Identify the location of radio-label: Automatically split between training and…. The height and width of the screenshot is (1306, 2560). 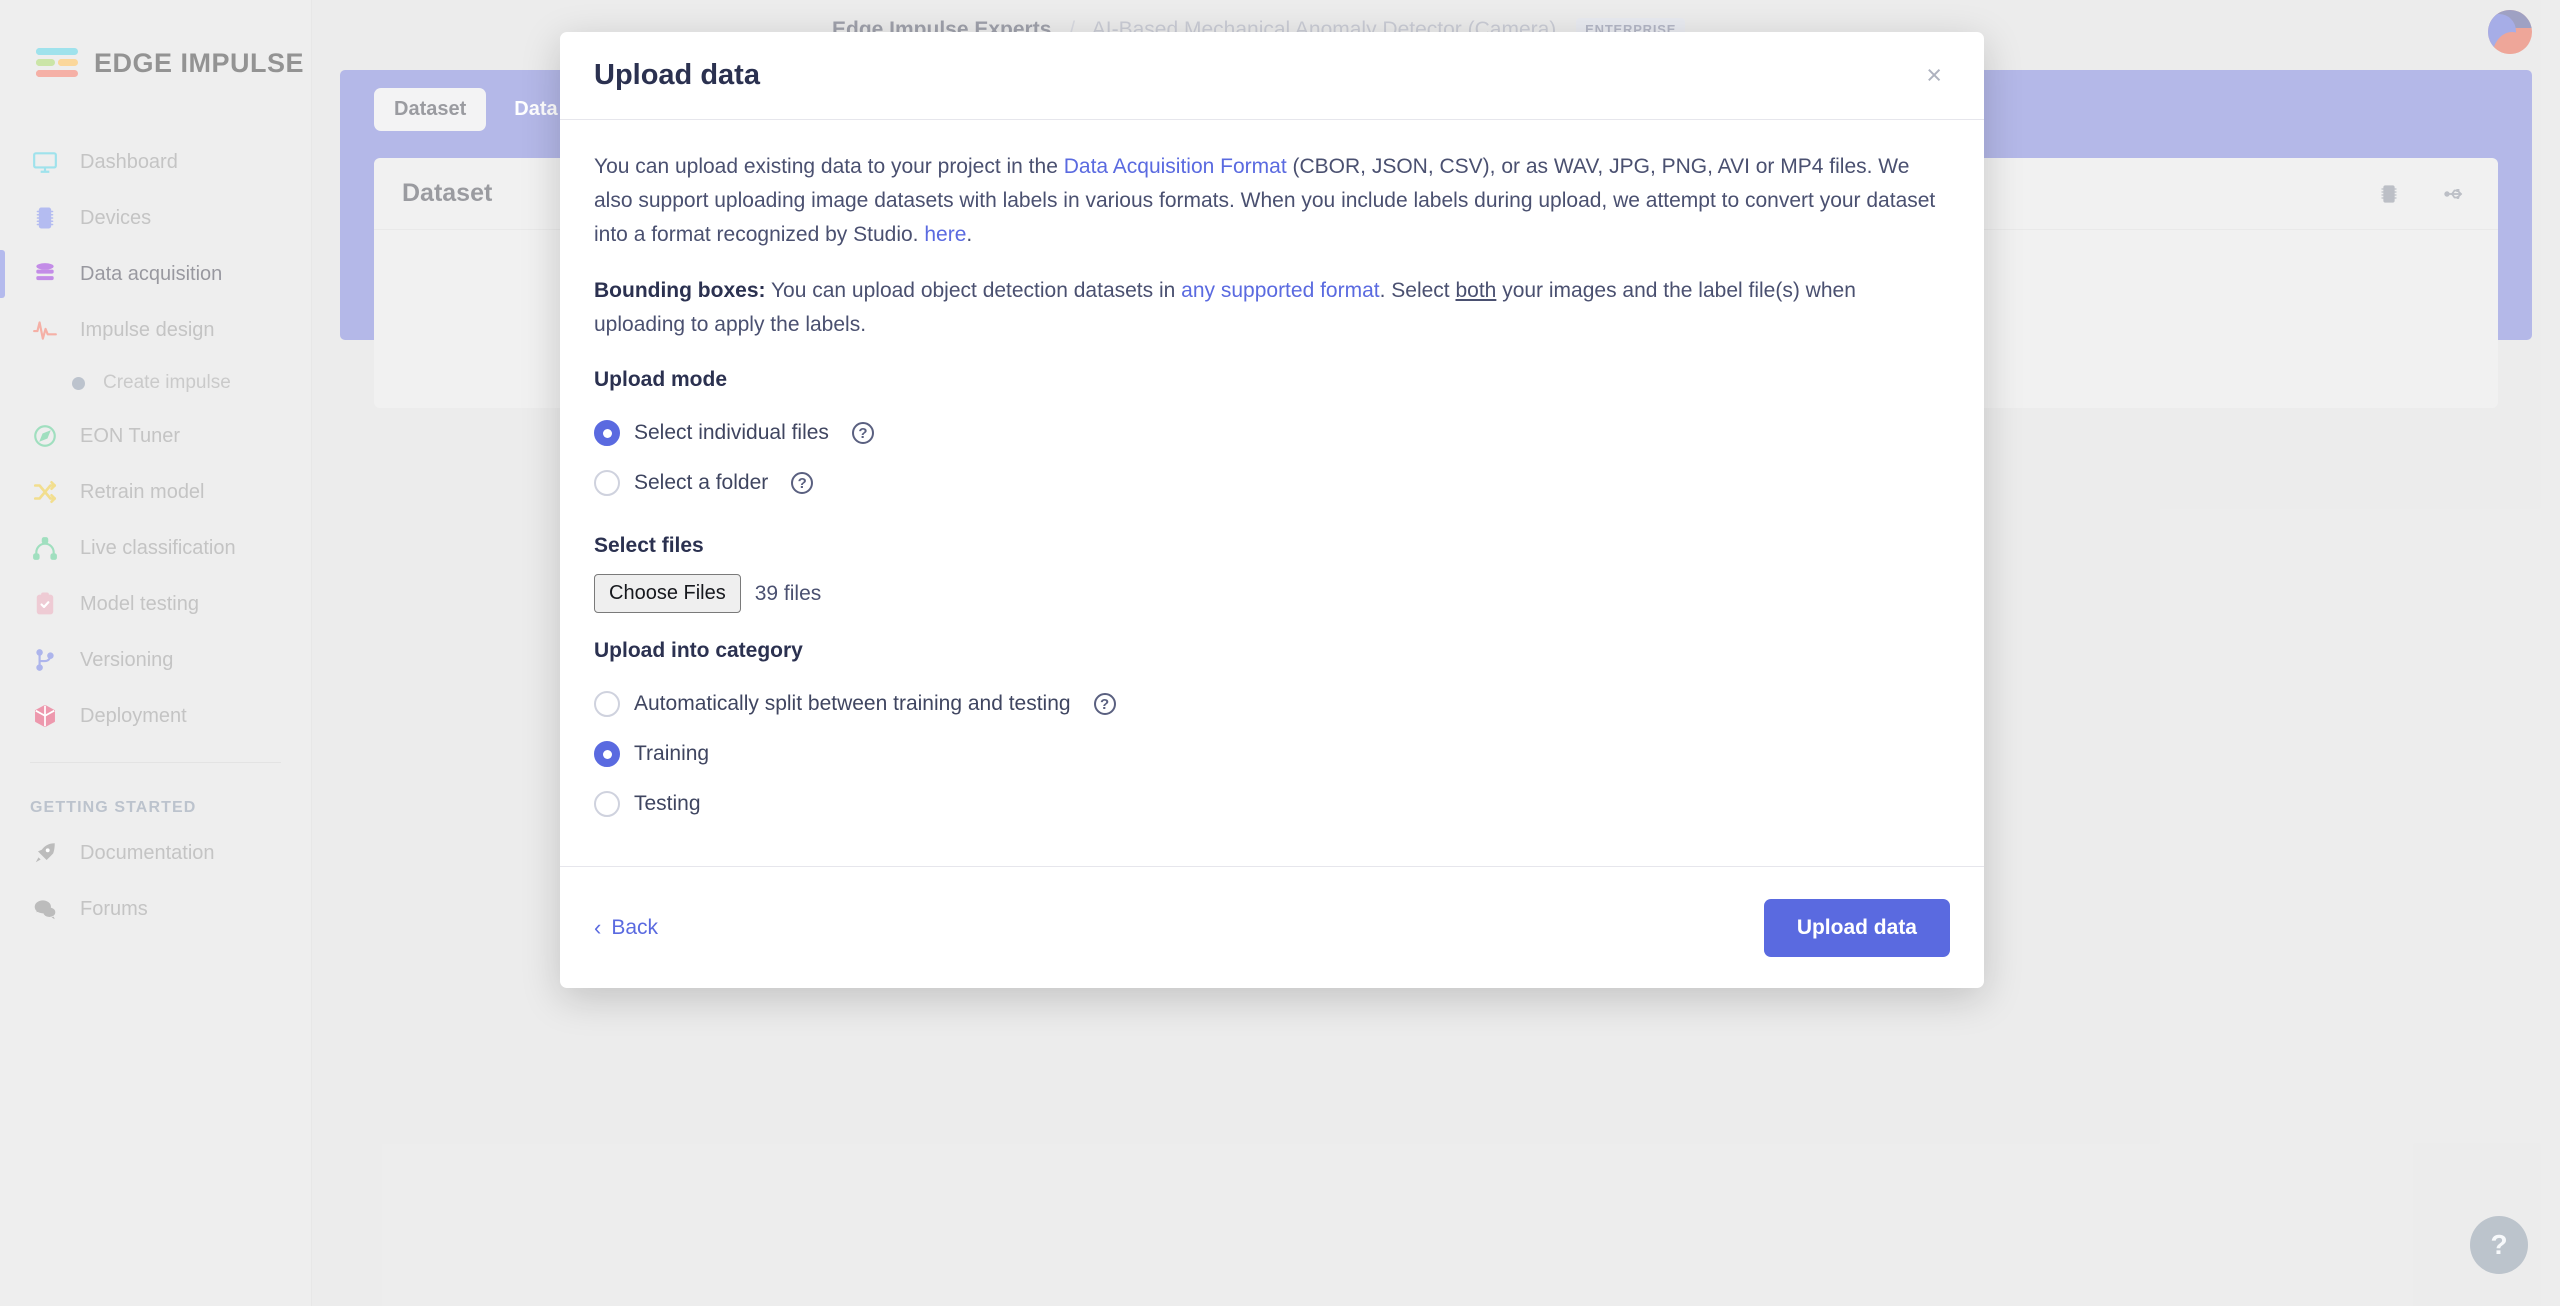
(852, 704).